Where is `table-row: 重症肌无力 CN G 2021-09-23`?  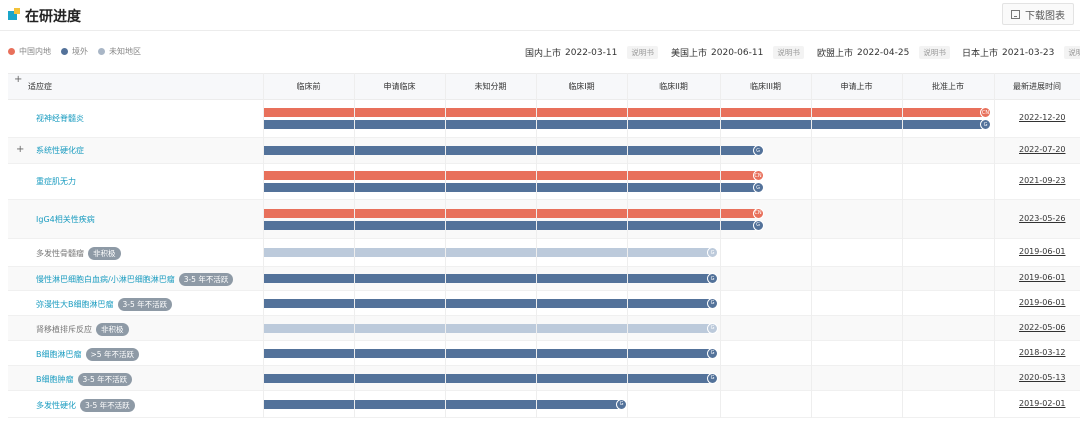 table-row: 重症肌无力 CN G 2021-09-23 is located at coordinates (544, 182).